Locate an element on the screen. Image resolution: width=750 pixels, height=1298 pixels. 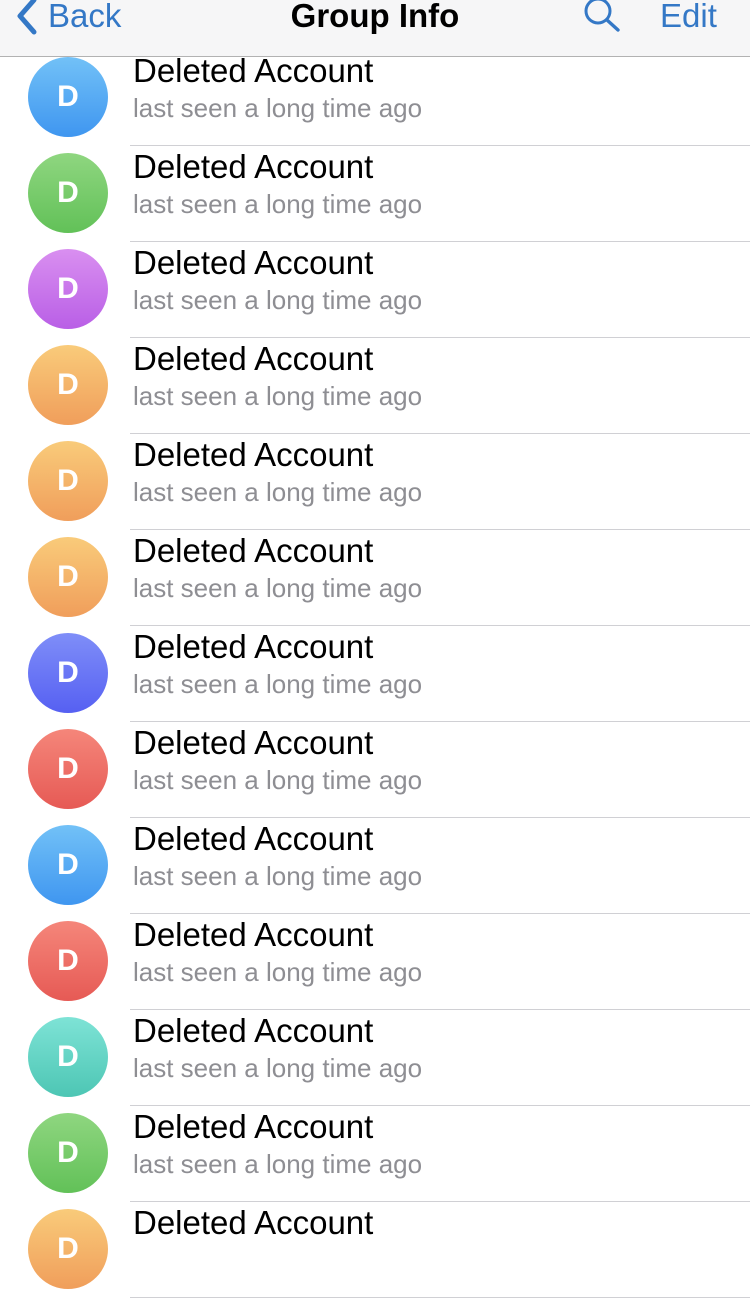
search-icon is located at coordinates (603, 19).